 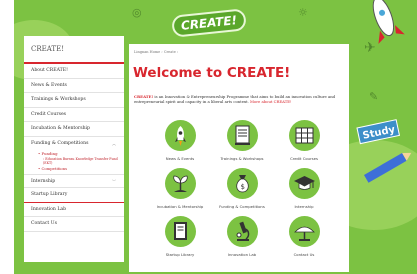 I want to click on document-icon, so click(x=242, y=135).